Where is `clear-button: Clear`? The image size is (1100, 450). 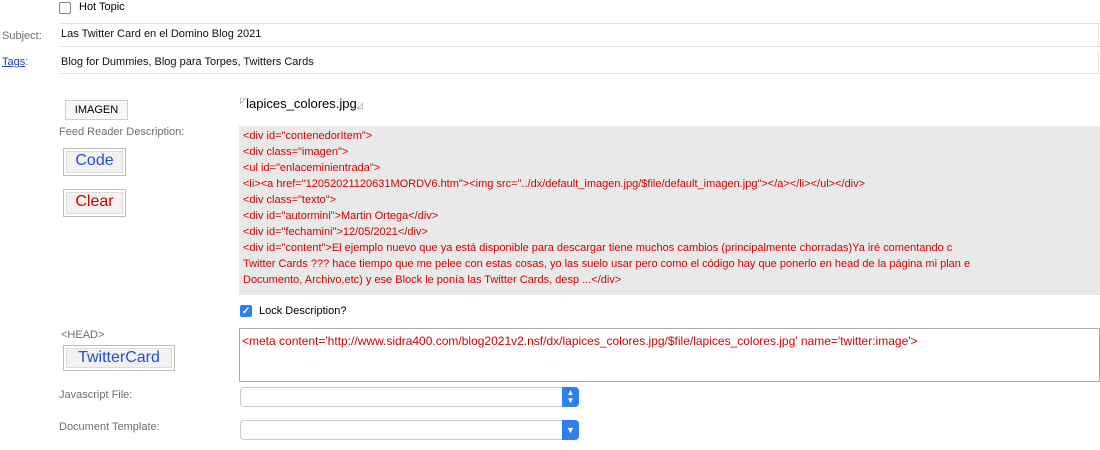 clear-button: Clear is located at coordinates (94, 203).